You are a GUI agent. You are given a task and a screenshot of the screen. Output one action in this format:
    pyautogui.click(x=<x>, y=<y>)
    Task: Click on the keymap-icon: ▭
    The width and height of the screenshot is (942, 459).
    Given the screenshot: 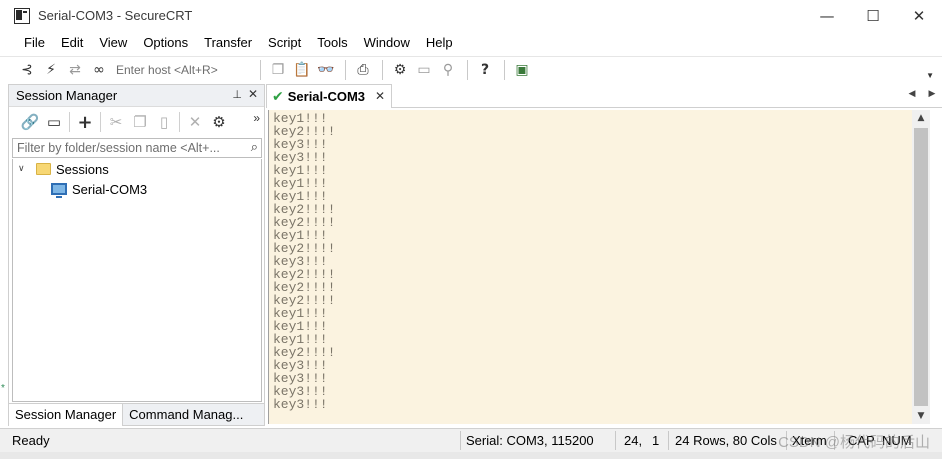 What is the action you would take?
    pyautogui.click(x=424, y=70)
    